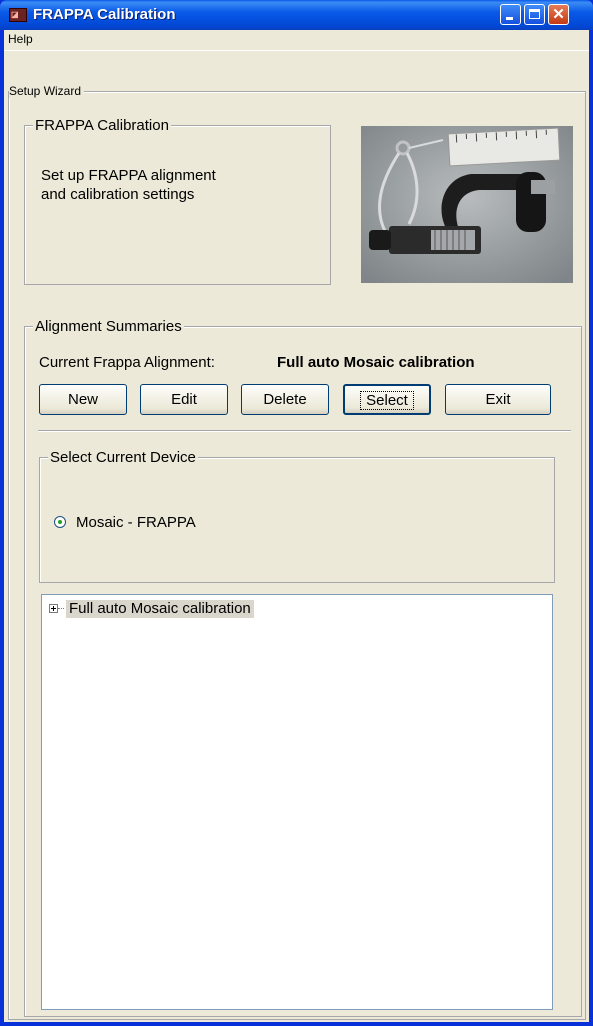  I want to click on mosaic-frappa-label: Mosaic - FRAPPA, so click(136, 522).